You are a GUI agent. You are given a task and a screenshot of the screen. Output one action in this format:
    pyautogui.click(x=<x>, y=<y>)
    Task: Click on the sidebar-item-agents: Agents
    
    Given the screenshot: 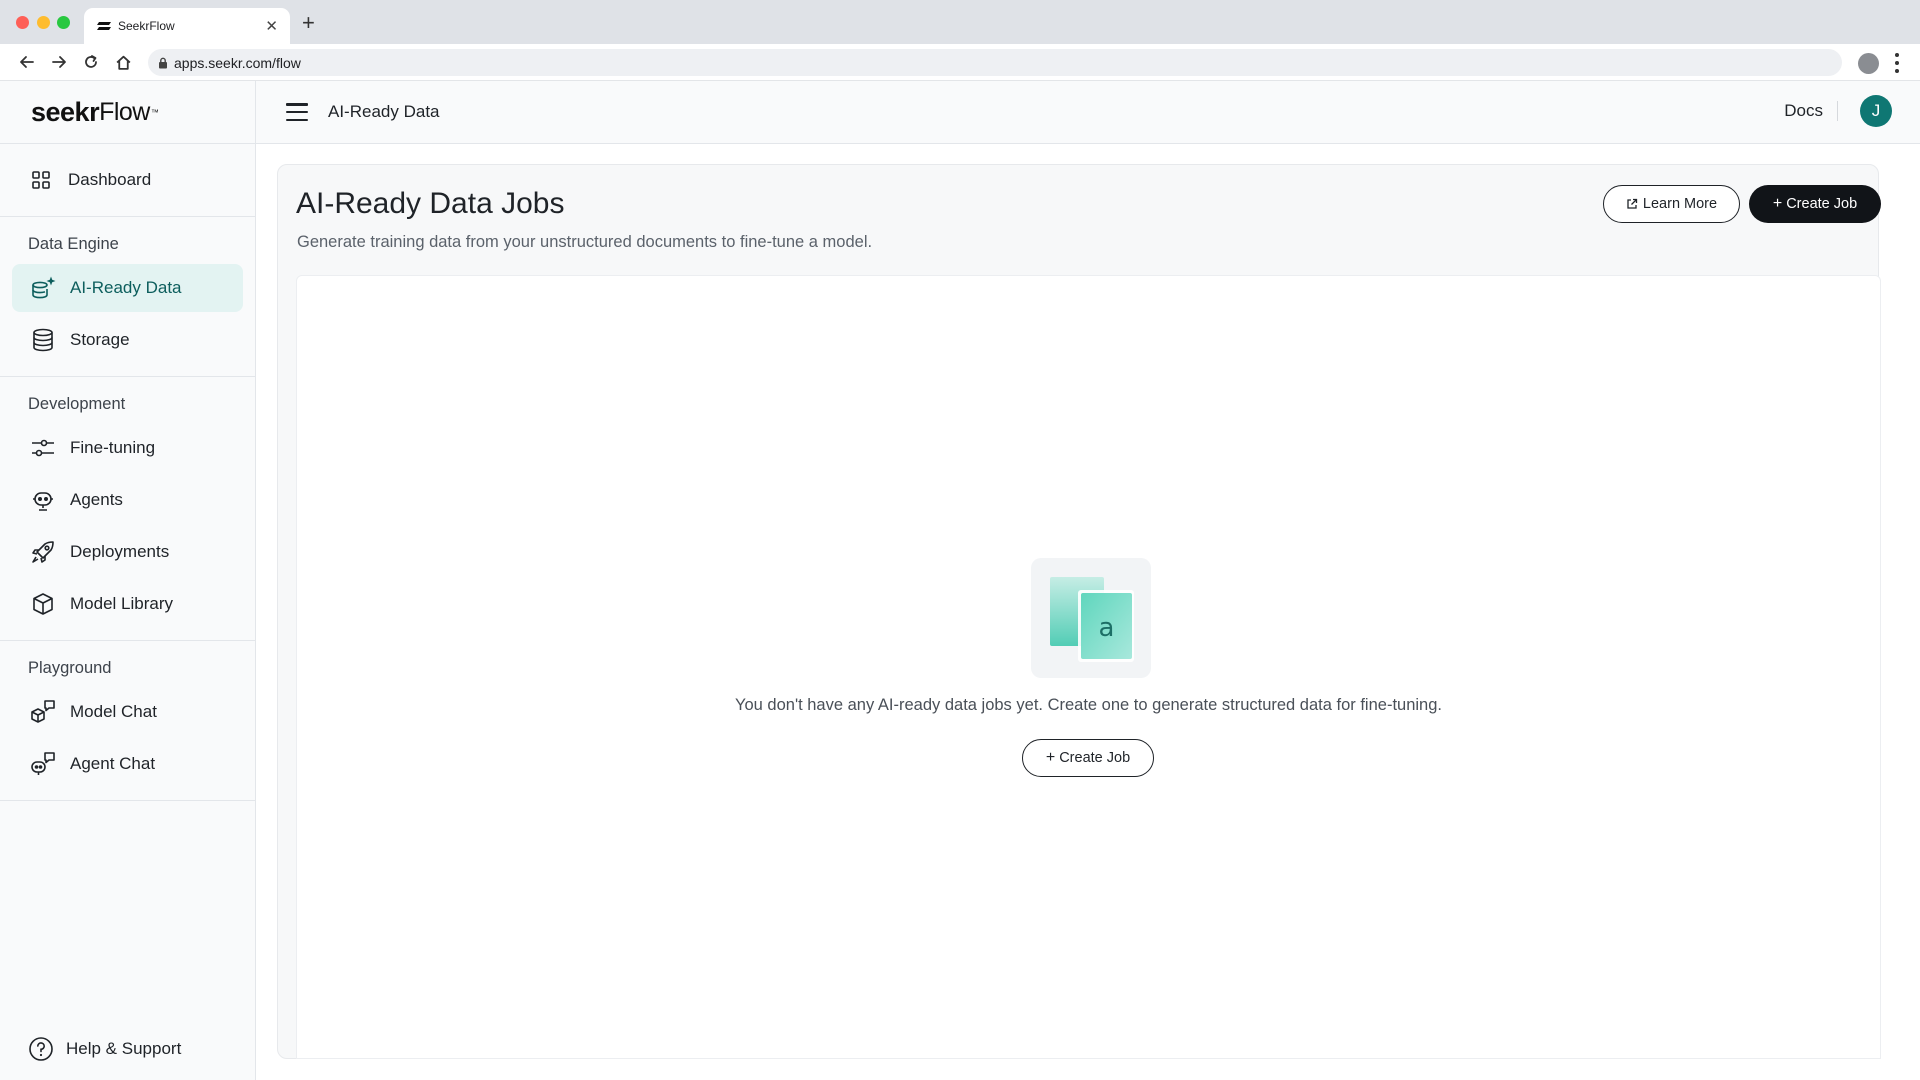 What is the action you would take?
    pyautogui.click(x=127, y=500)
    